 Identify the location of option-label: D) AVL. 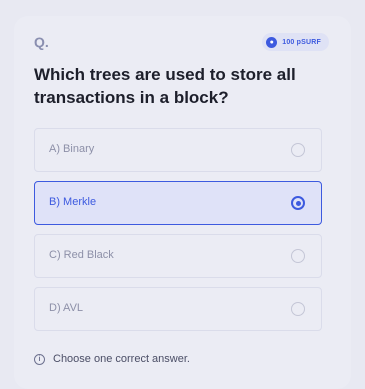
(66, 308).